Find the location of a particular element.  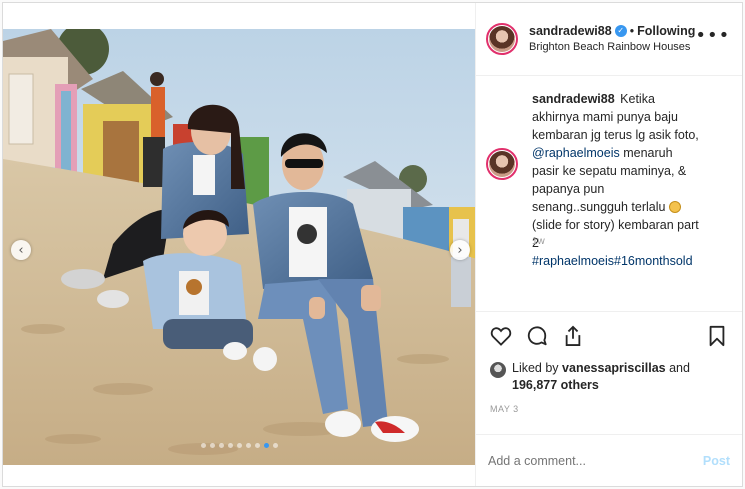

bookmark-icon is located at coordinates (717, 336).